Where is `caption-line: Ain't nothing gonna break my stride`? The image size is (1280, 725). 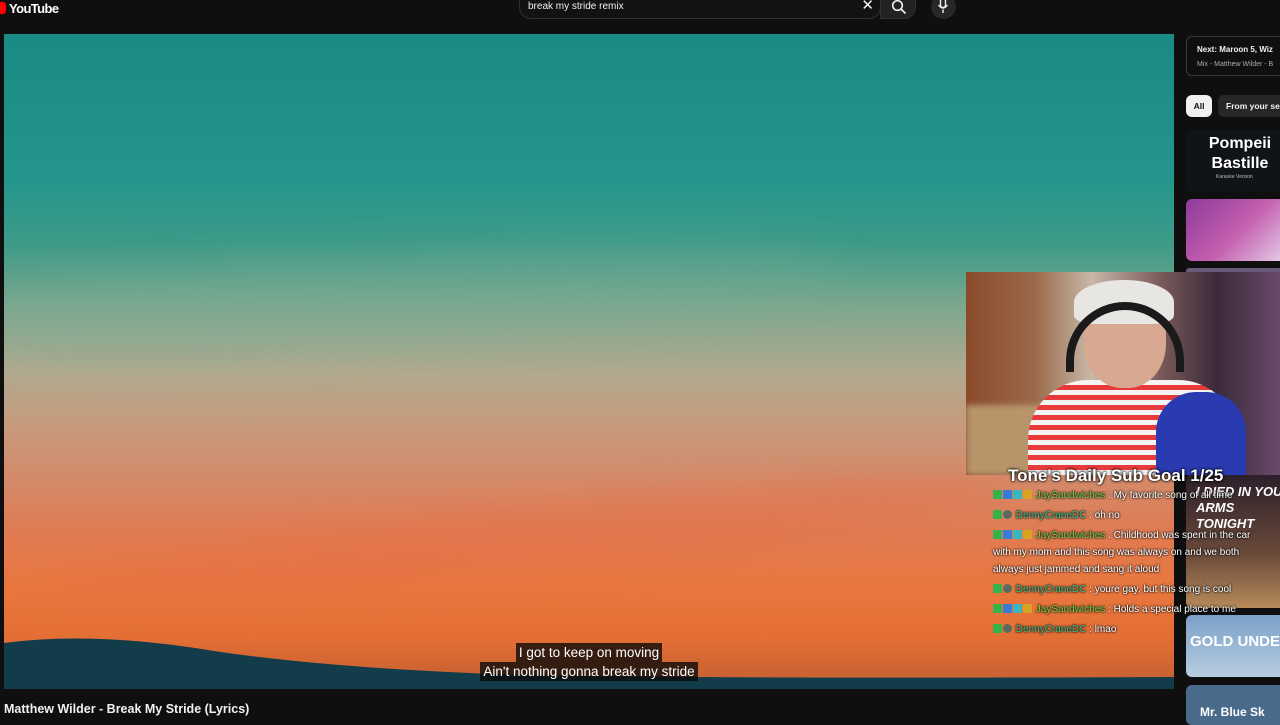
caption-line: Ain't nothing gonna break my stride is located at coordinates (589, 671).